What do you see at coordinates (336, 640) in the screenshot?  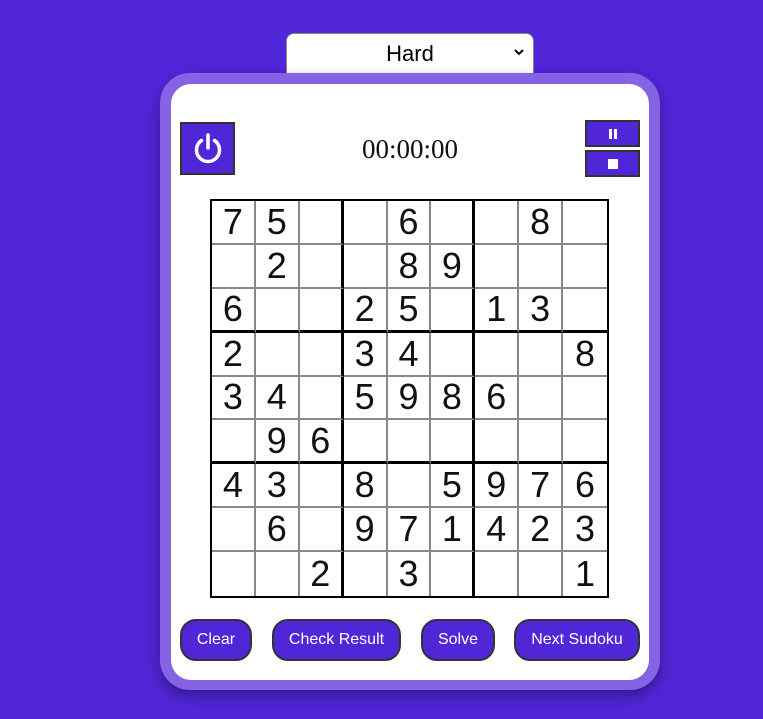 I see `check-result-button: Check Result` at bounding box center [336, 640].